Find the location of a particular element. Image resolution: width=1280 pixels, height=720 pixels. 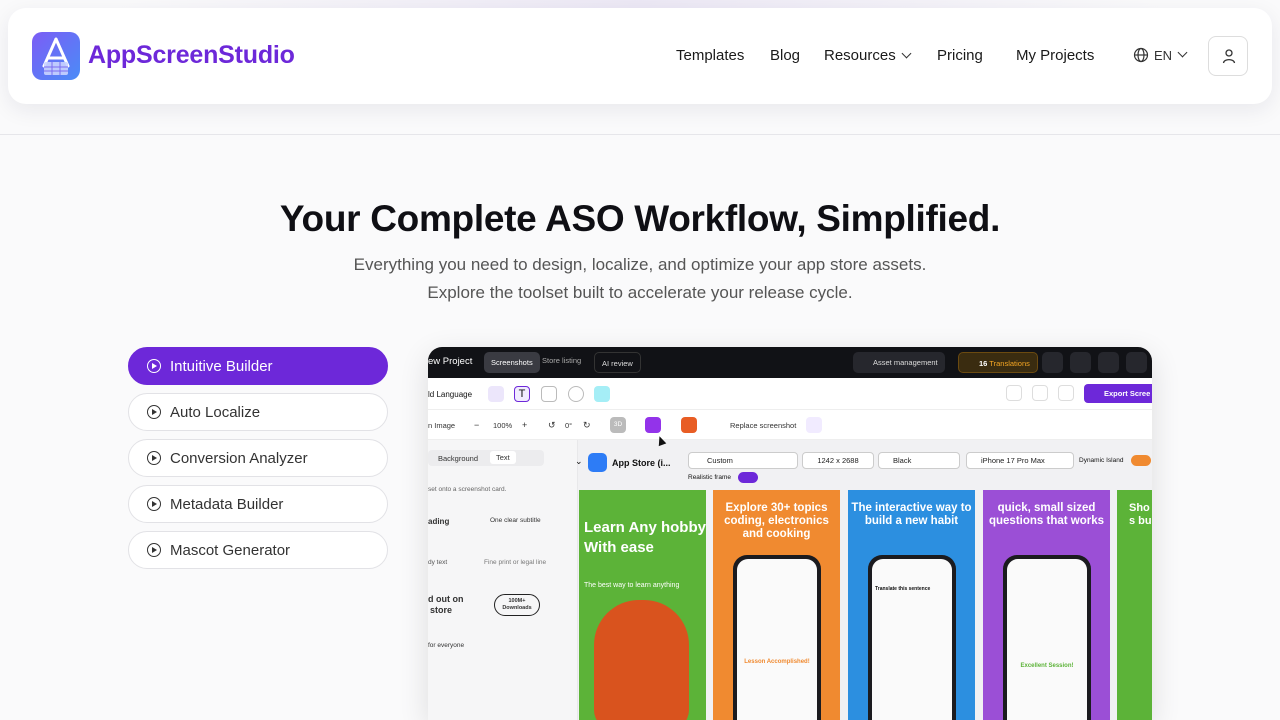

chevron-down-icon: ⌄ is located at coordinates (579, 461).